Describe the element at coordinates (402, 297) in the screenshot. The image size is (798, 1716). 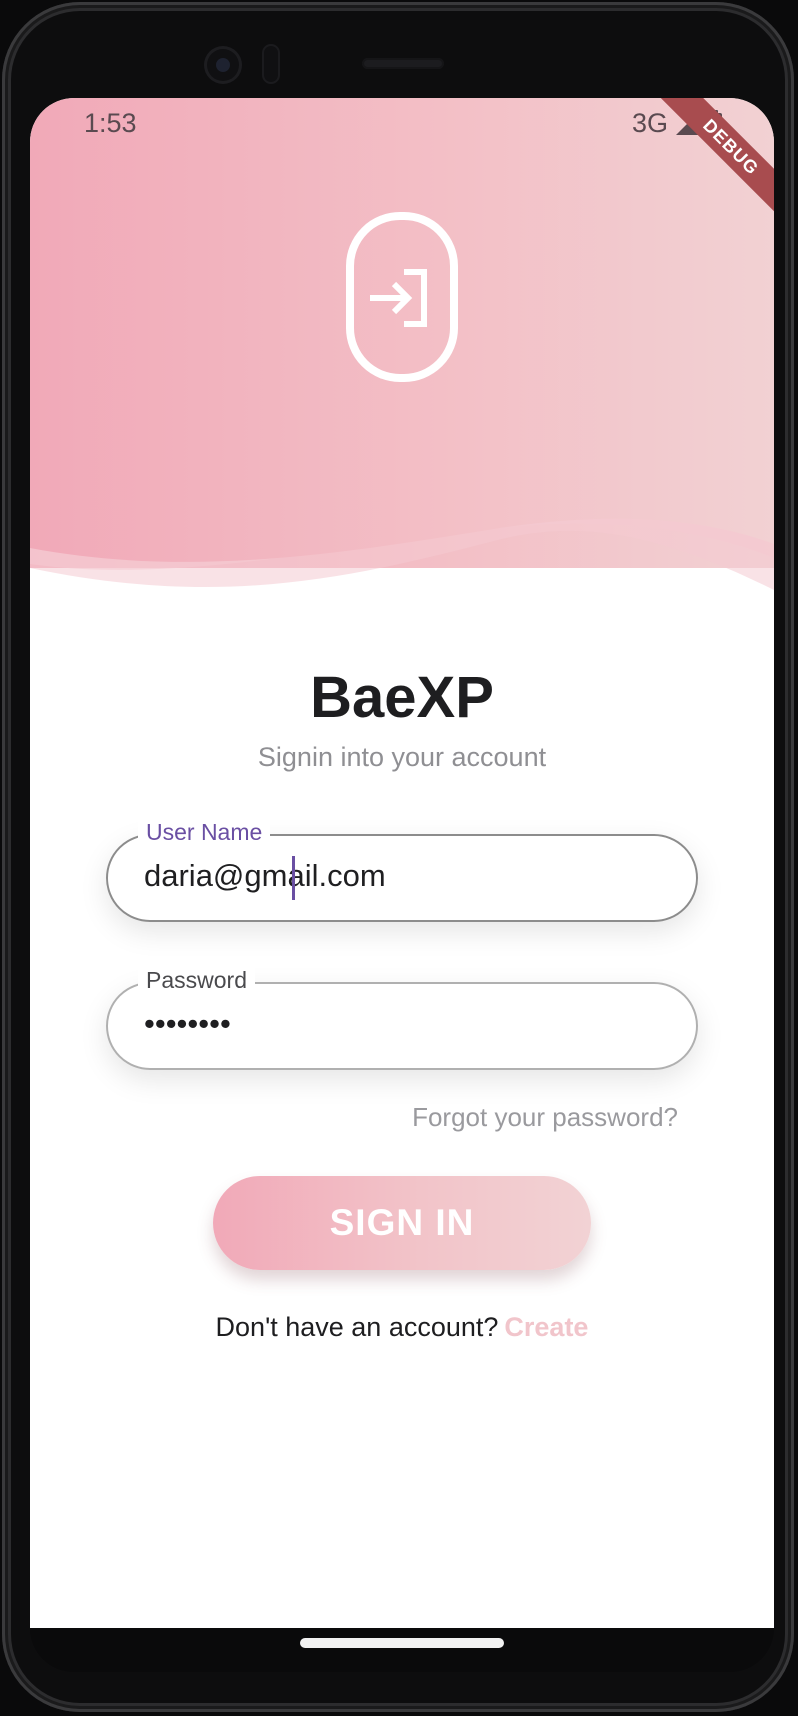
I see `login-icon` at that location.